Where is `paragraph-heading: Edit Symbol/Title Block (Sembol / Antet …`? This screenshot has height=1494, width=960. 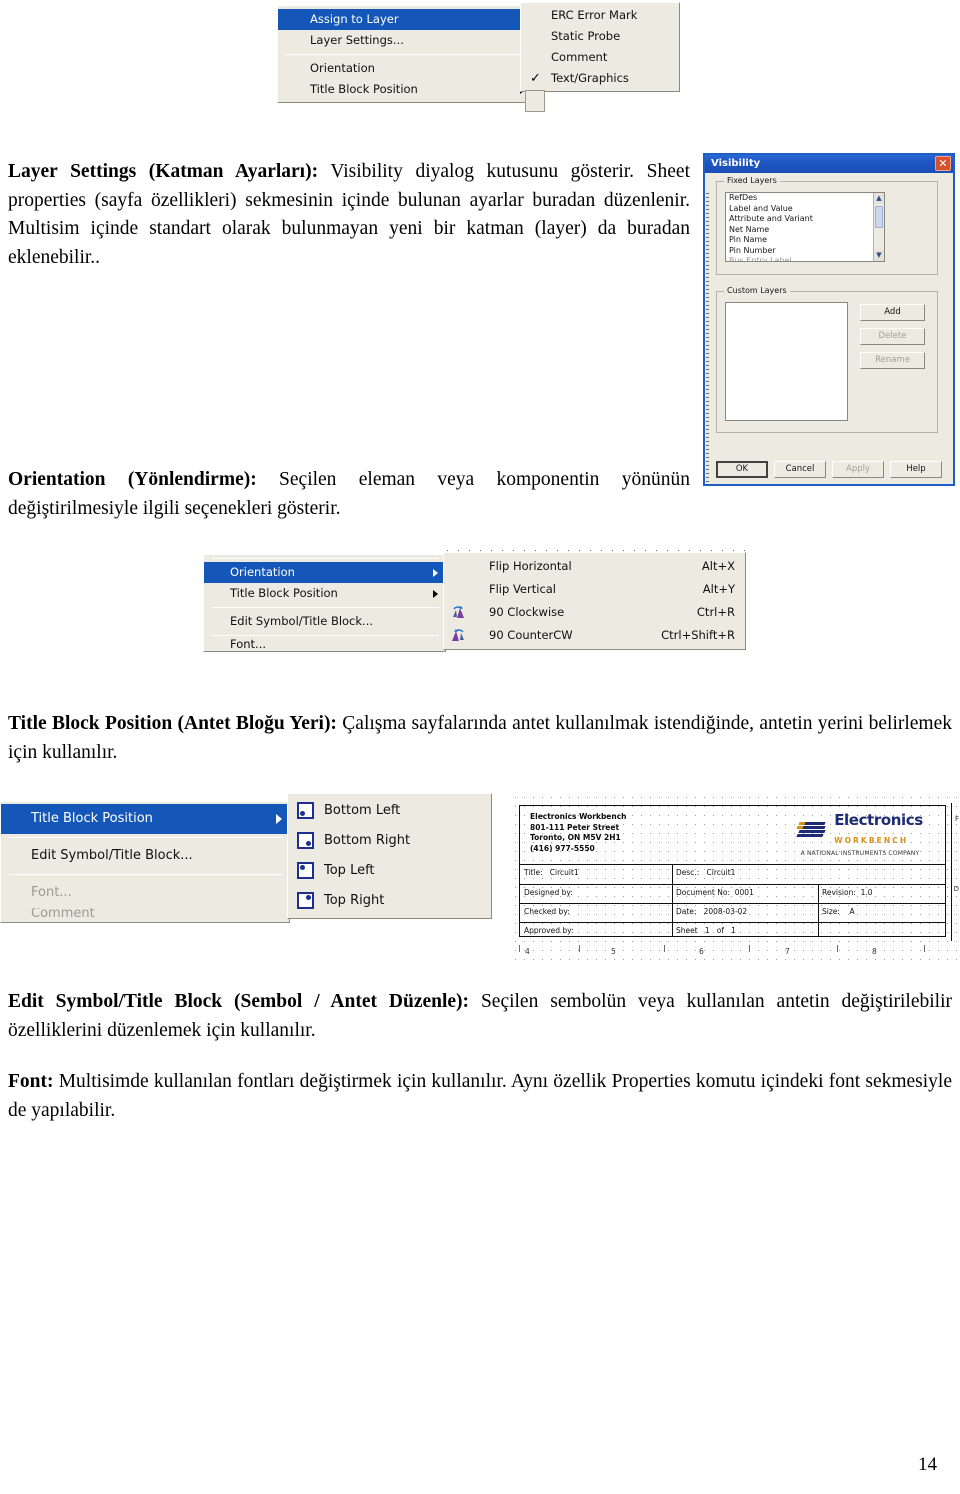
paragraph-heading: Edit Symbol/Title Block (Sembol / Antet … is located at coordinates (239, 1001).